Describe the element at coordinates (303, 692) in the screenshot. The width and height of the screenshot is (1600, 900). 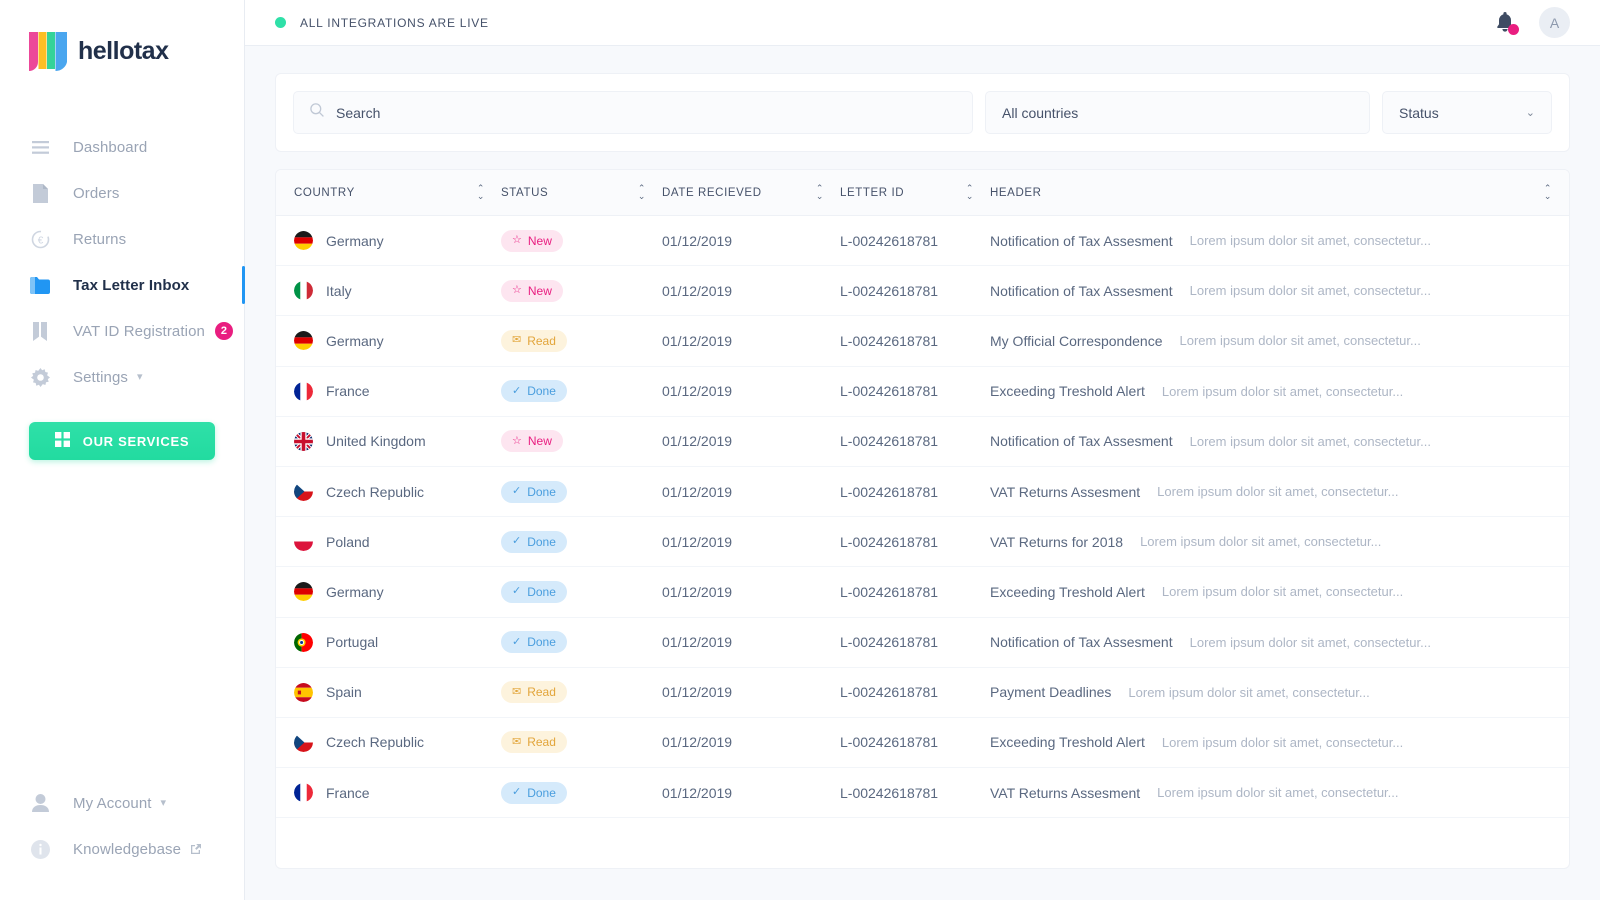
I see `flag-icon-es` at that location.